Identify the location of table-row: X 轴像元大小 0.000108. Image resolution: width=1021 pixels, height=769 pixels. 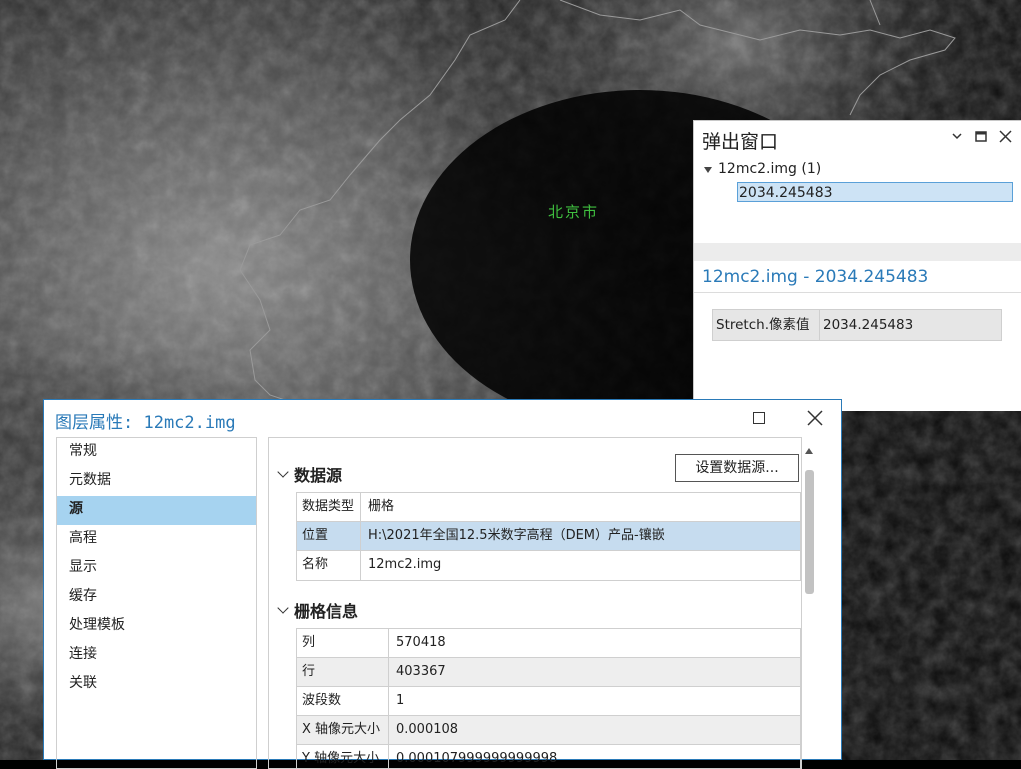
(548, 730).